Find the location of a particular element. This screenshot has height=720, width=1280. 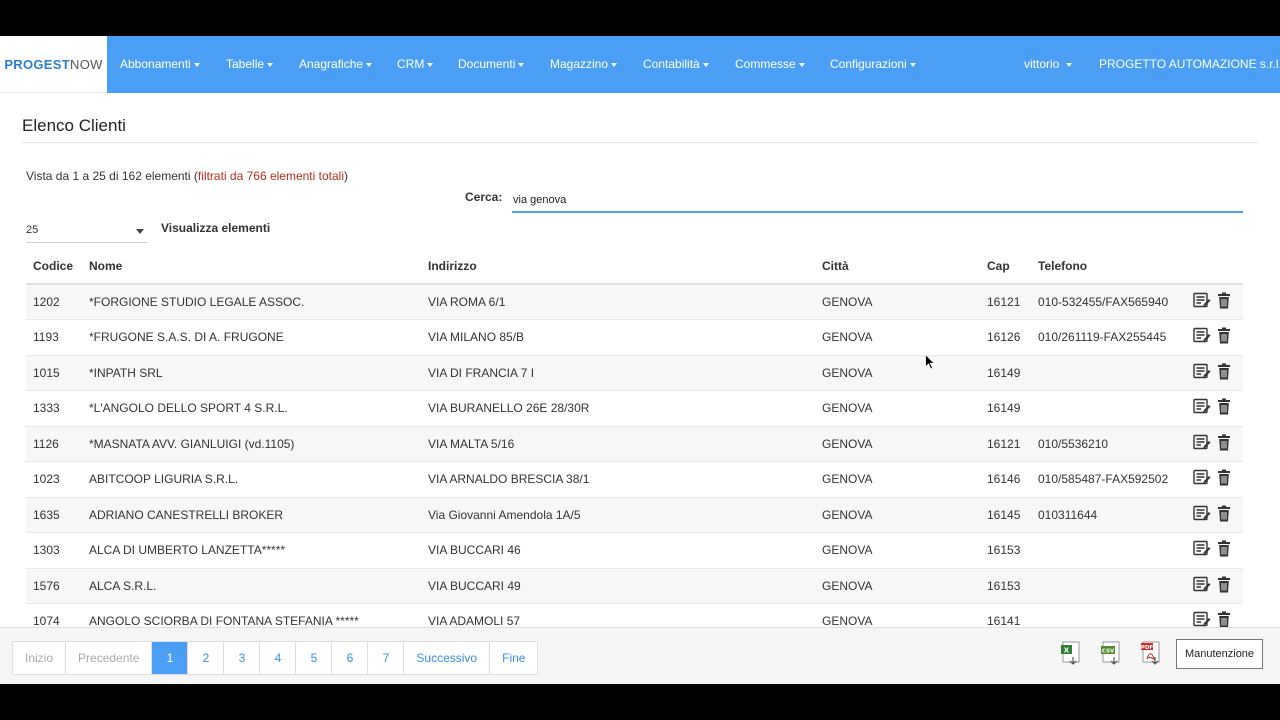

nav-anagrafiche: Anagrafiche is located at coordinates (336, 64).